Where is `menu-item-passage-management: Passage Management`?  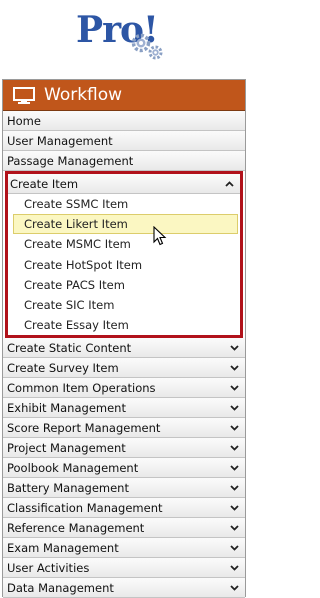
menu-item-passage-management: Passage Management is located at coordinates (124, 161).